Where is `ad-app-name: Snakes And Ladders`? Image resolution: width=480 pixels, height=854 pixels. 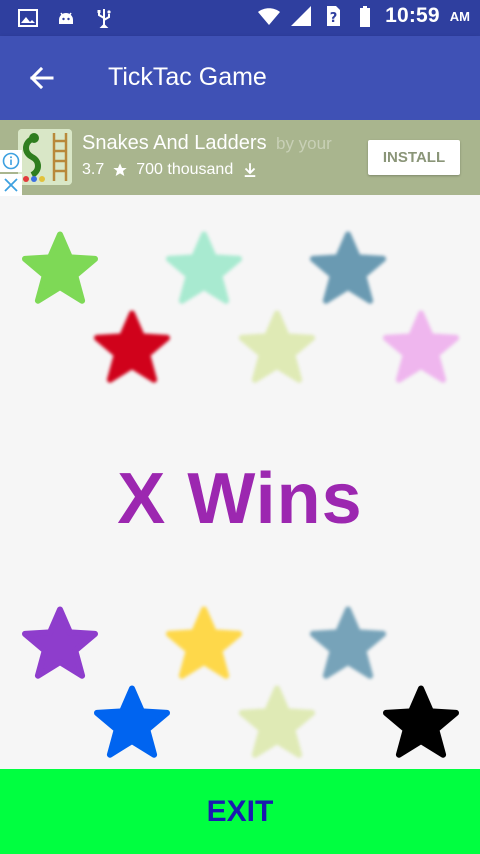 ad-app-name: Snakes And Ladders is located at coordinates (174, 143).